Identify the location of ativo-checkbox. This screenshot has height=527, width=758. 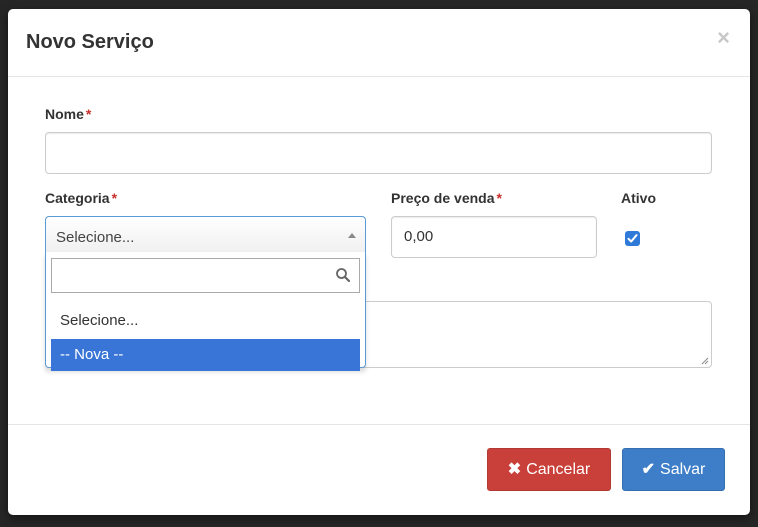
(632, 238).